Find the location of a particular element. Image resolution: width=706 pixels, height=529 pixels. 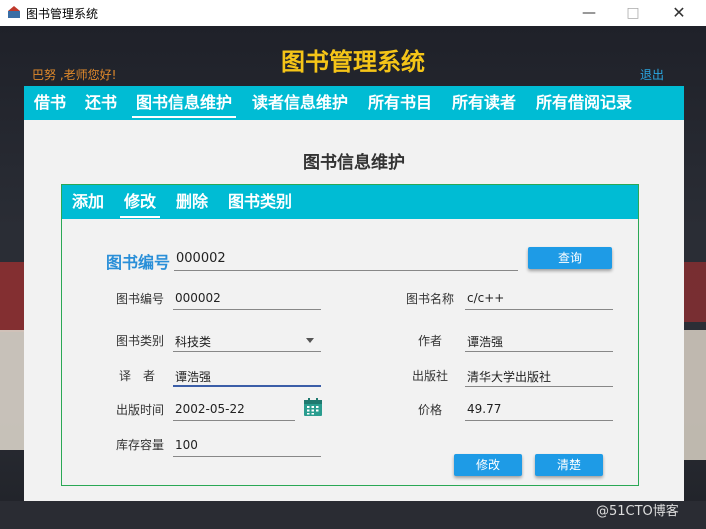

tab-delete: 删除 is located at coordinates (192, 202).